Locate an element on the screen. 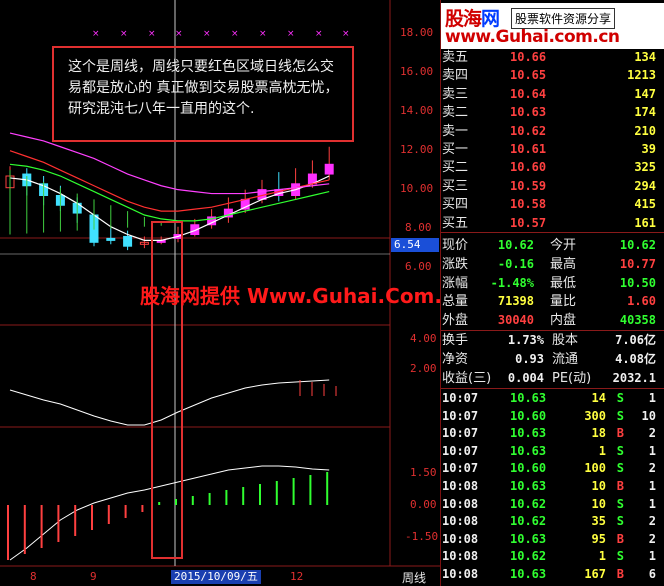  tick-volume: 10 is located at coordinates (598, 486).